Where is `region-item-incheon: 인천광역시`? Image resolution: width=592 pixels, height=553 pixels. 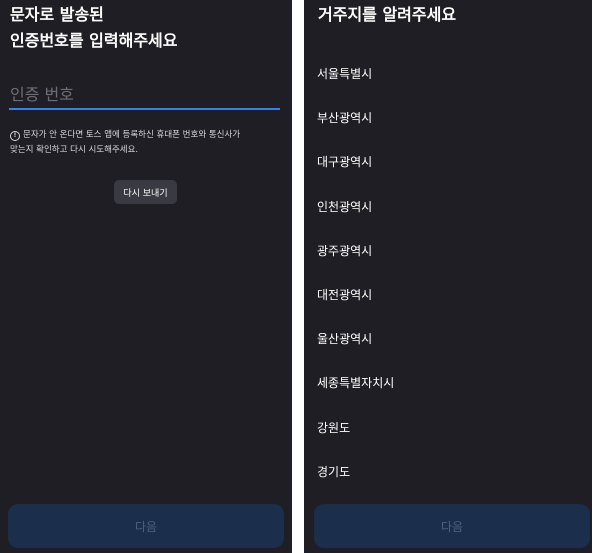 region-item-incheon: 인천광역시 is located at coordinates (448, 207).